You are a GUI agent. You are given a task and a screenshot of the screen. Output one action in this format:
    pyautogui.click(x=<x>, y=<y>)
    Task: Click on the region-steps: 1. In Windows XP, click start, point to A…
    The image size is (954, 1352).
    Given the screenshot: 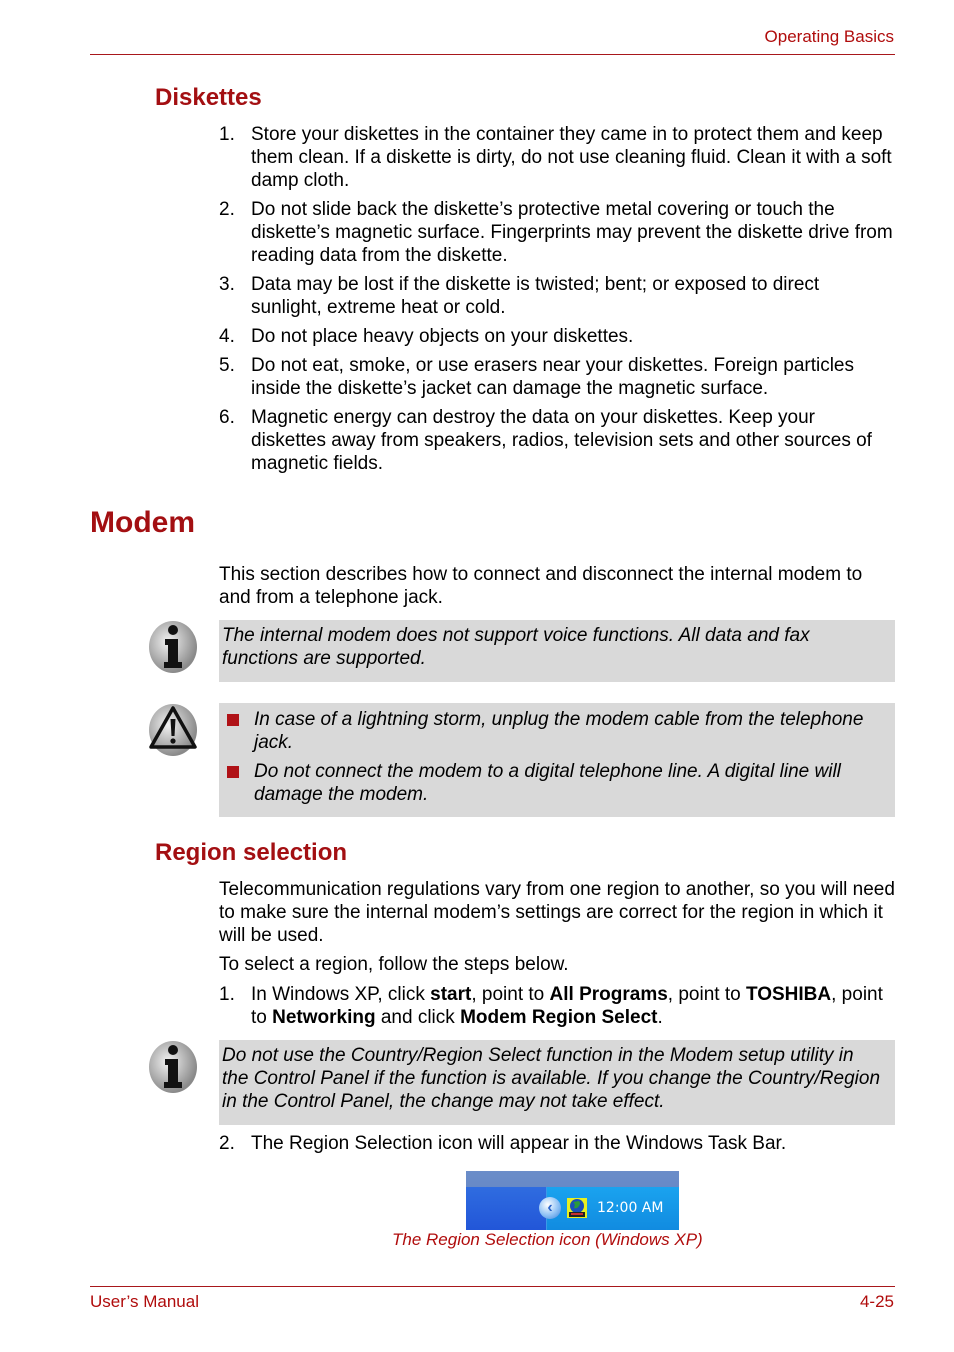 What is the action you would take?
    pyautogui.click(x=557, y=1009)
    